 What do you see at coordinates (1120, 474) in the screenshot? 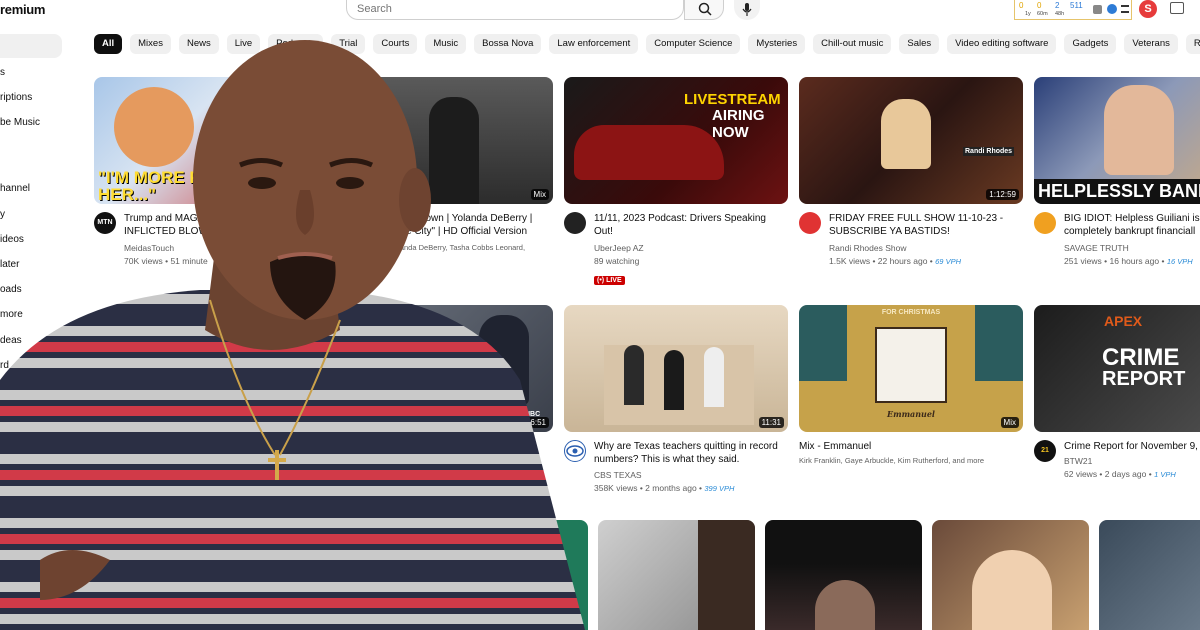
I see `video-meta: 62 views • 2 days ago • 1 VPH` at bounding box center [1120, 474].